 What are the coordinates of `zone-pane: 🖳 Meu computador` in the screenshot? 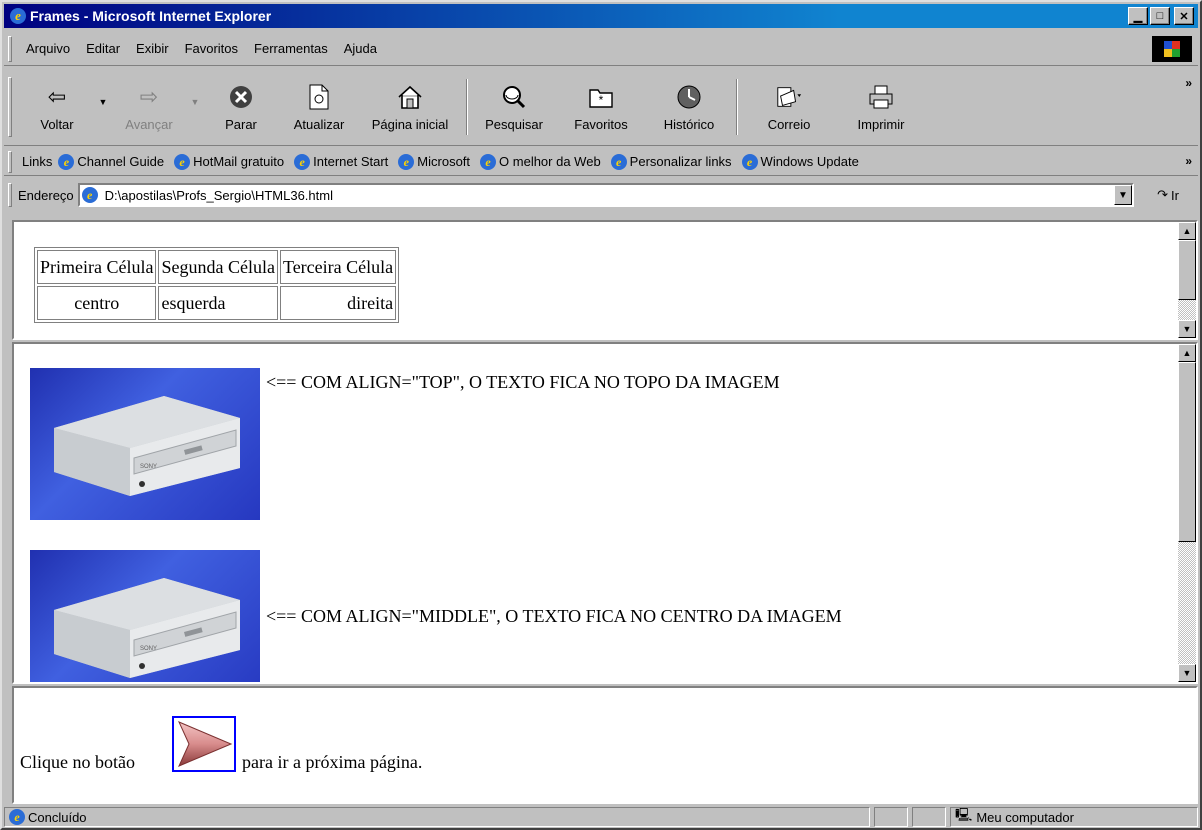 It's located at (1074, 817).